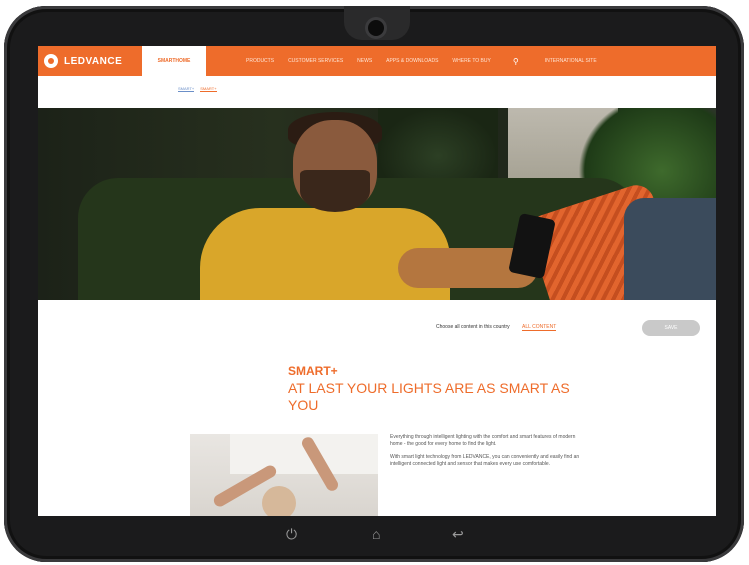 This screenshot has width=749, height=565. What do you see at coordinates (51, 61) in the screenshot?
I see `logo-icon` at bounding box center [51, 61].